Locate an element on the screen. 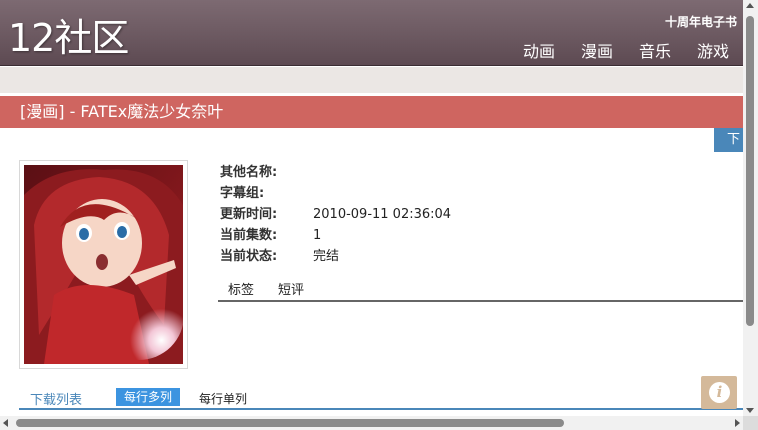 Image resolution: width=758 pixels, height=430 pixels. scroll-left-icon is located at coordinates (5, 423).